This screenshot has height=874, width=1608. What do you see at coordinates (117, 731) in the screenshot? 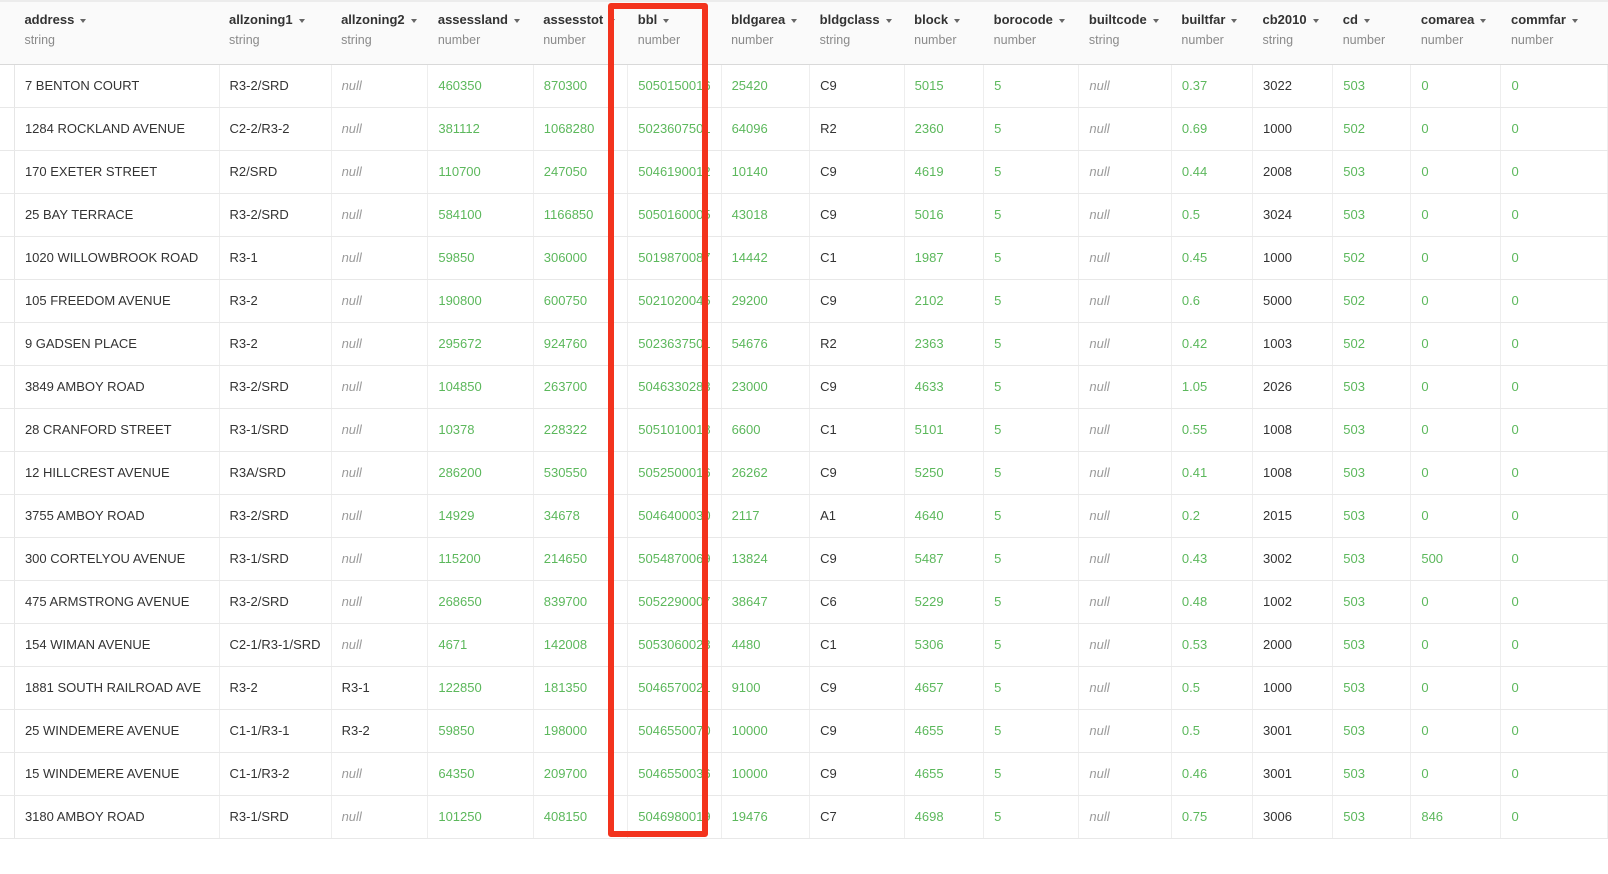
I see `cell-address: 25 WINDEMERE AVENUE` at bounding box center [117, 731].